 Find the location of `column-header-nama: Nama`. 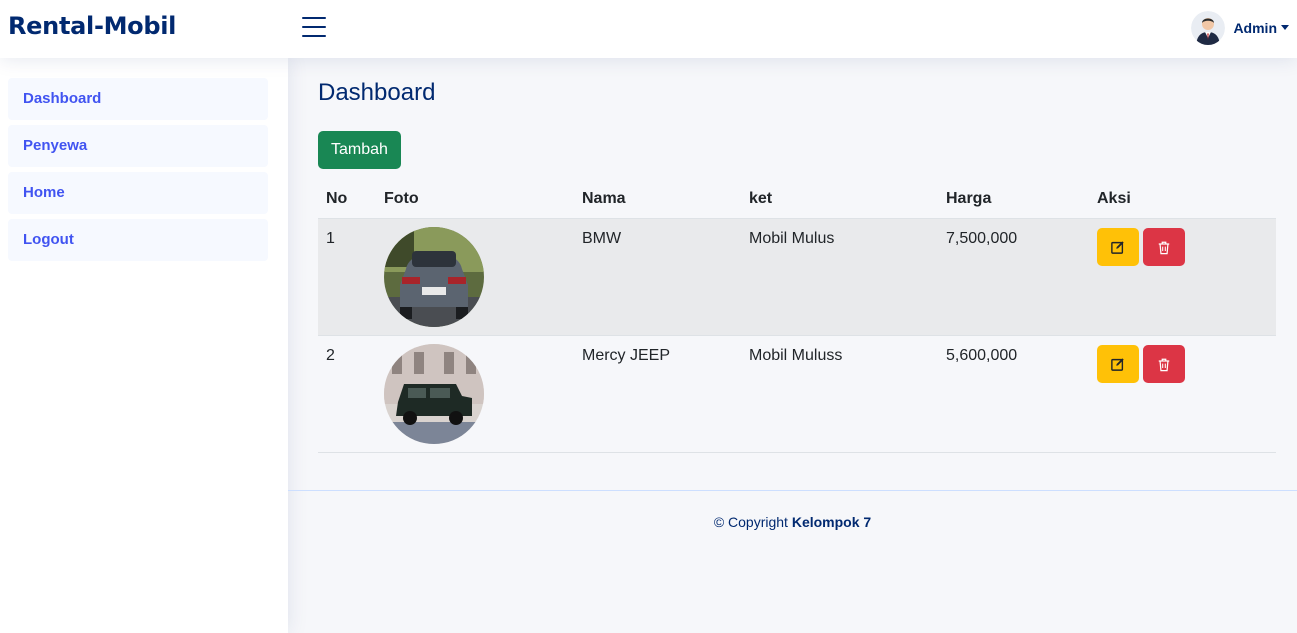

column-header-nama: Nama is located at coordinates (604, 198).